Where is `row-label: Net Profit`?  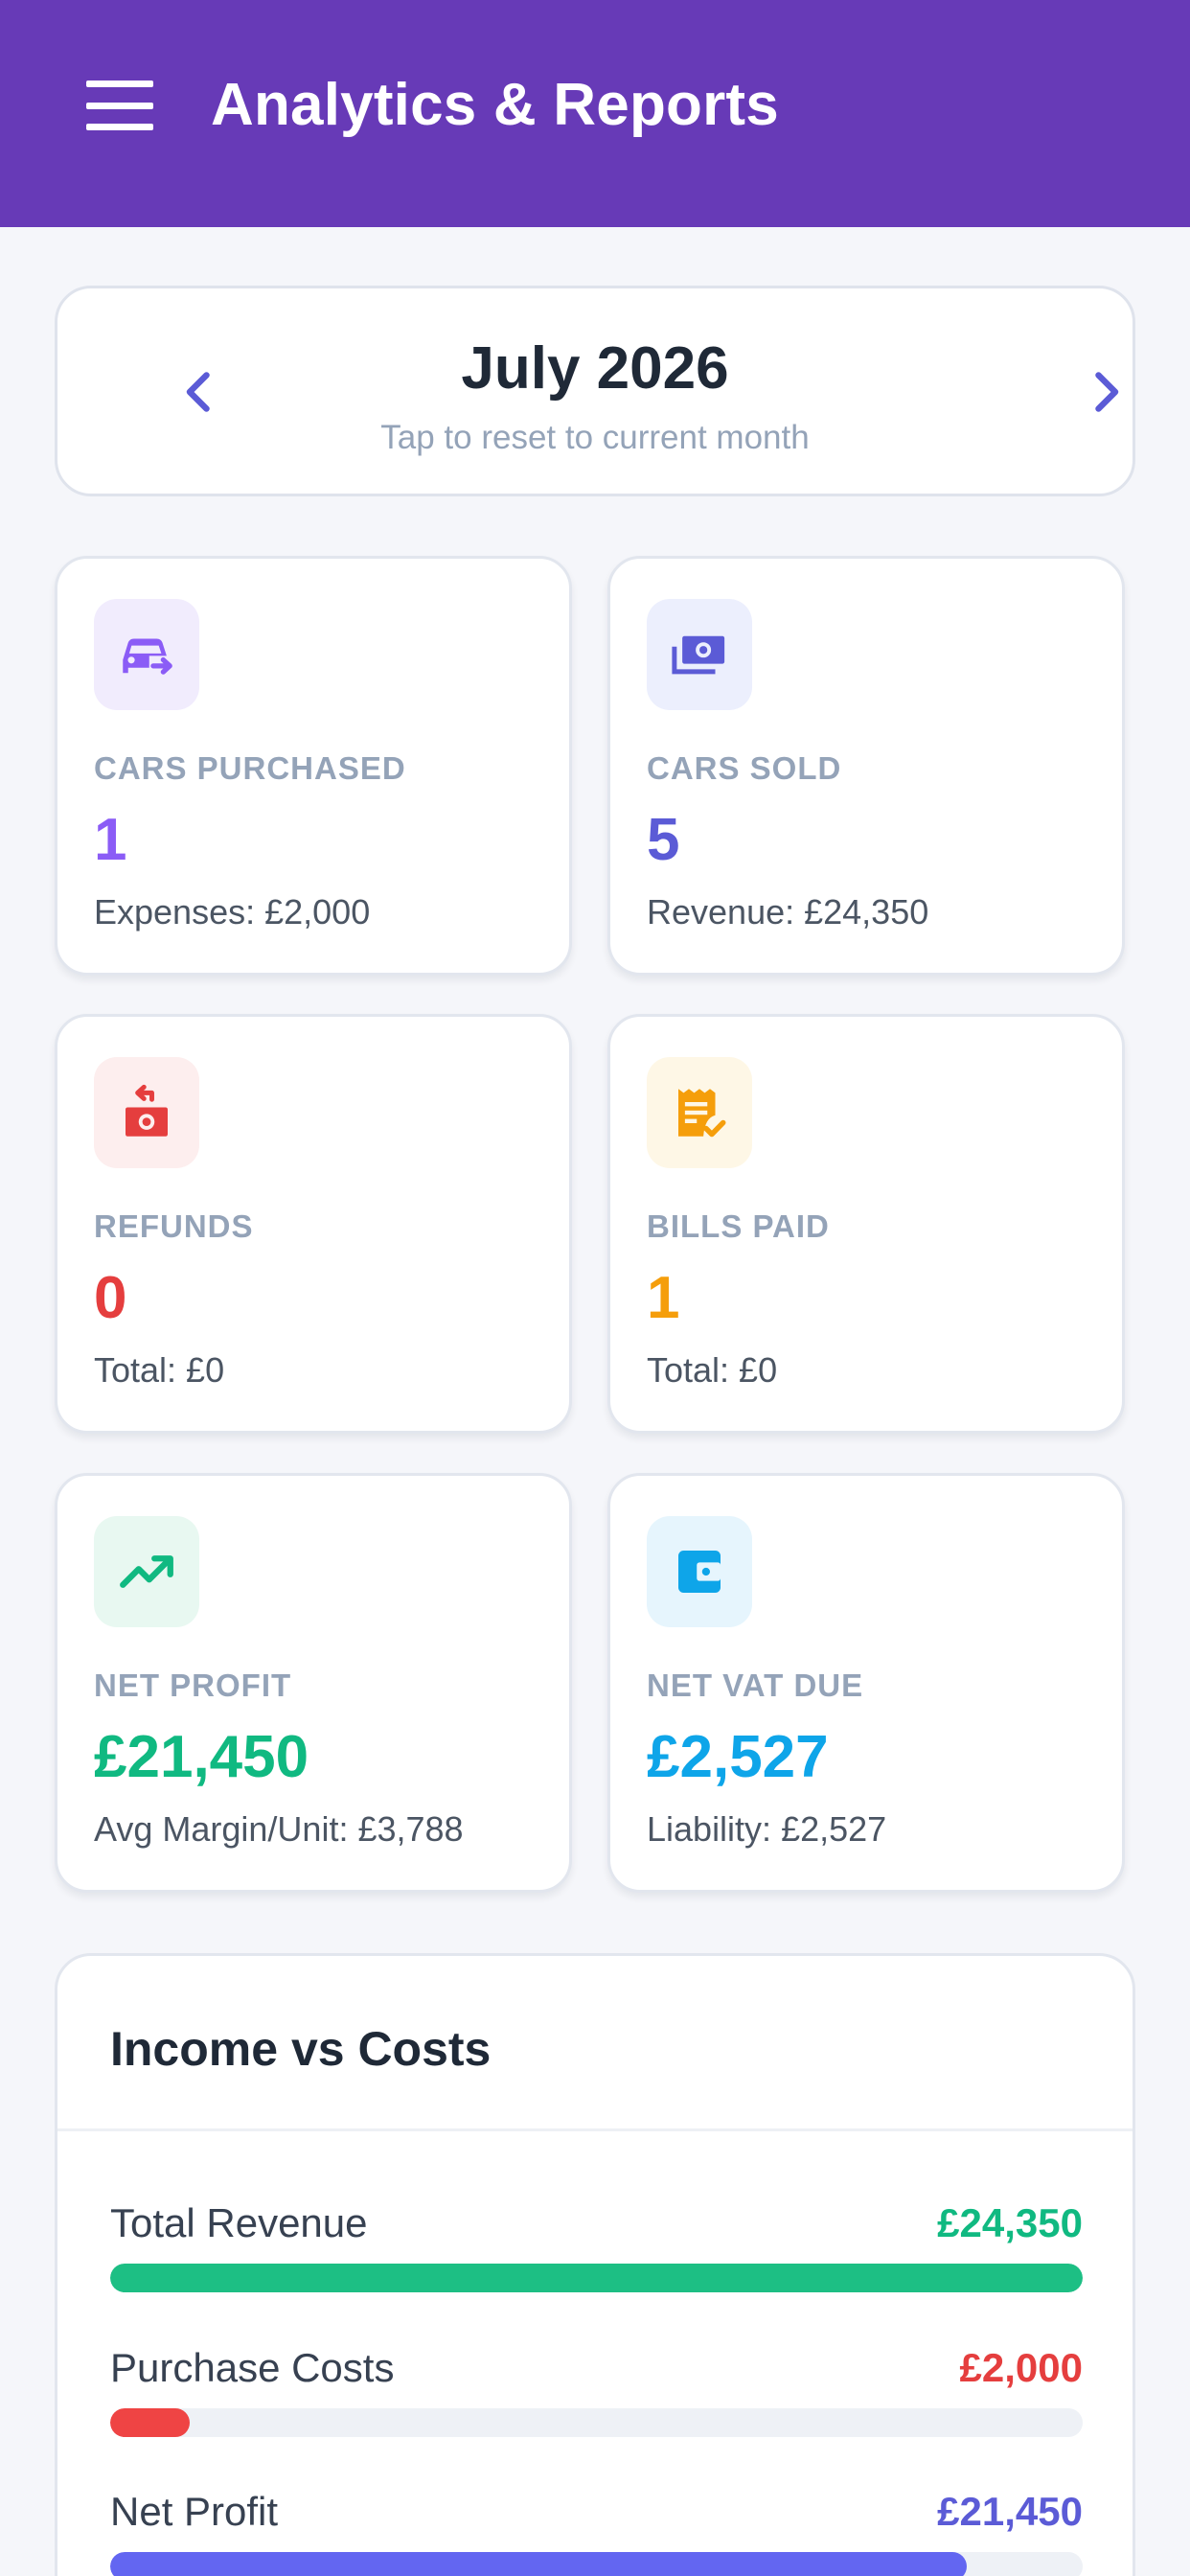
row-label: Net Profit is located at coordinates (195, 2511).